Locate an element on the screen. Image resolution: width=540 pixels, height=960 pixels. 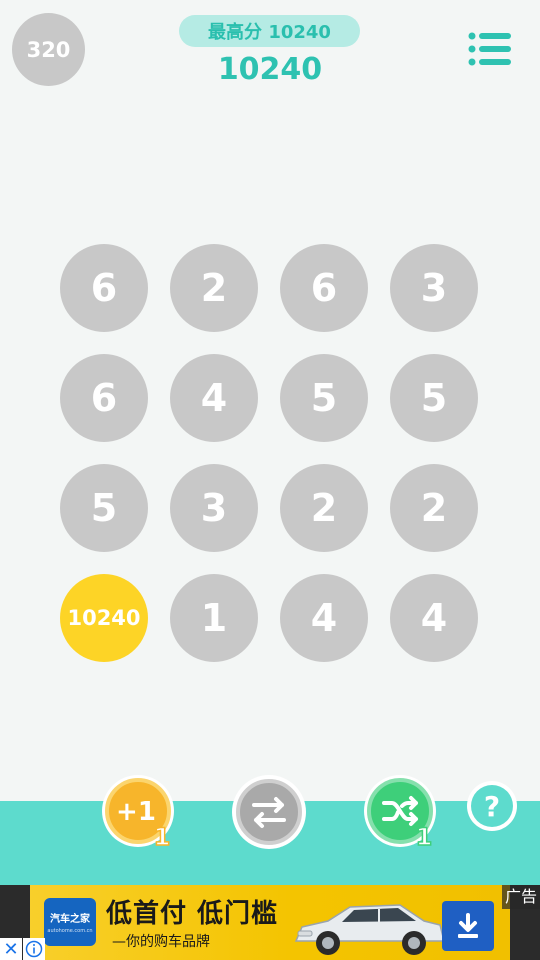
car-image is located at coordinates (369, 929).